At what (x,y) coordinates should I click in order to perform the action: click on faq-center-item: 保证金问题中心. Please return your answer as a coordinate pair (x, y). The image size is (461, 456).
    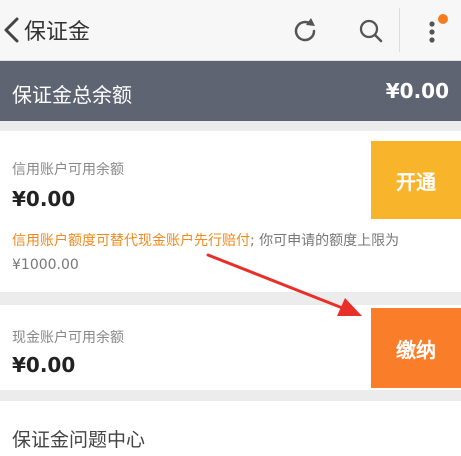
    Looking at the image, I should click on (230, 428).